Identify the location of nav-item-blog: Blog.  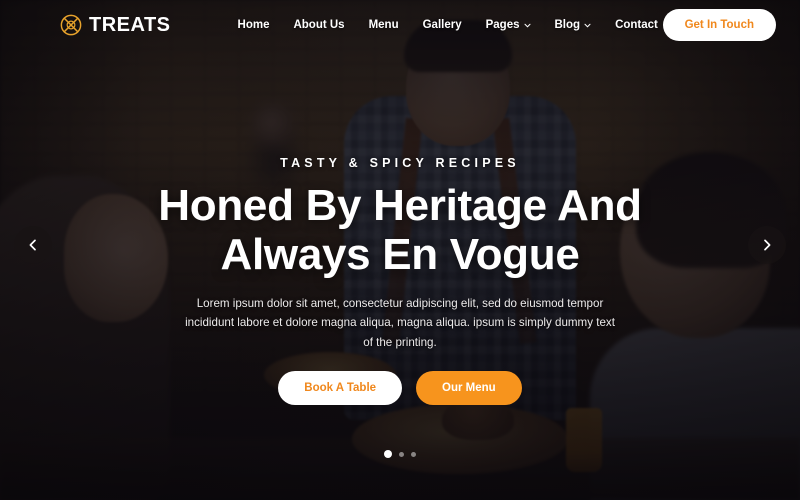
(573, 25).